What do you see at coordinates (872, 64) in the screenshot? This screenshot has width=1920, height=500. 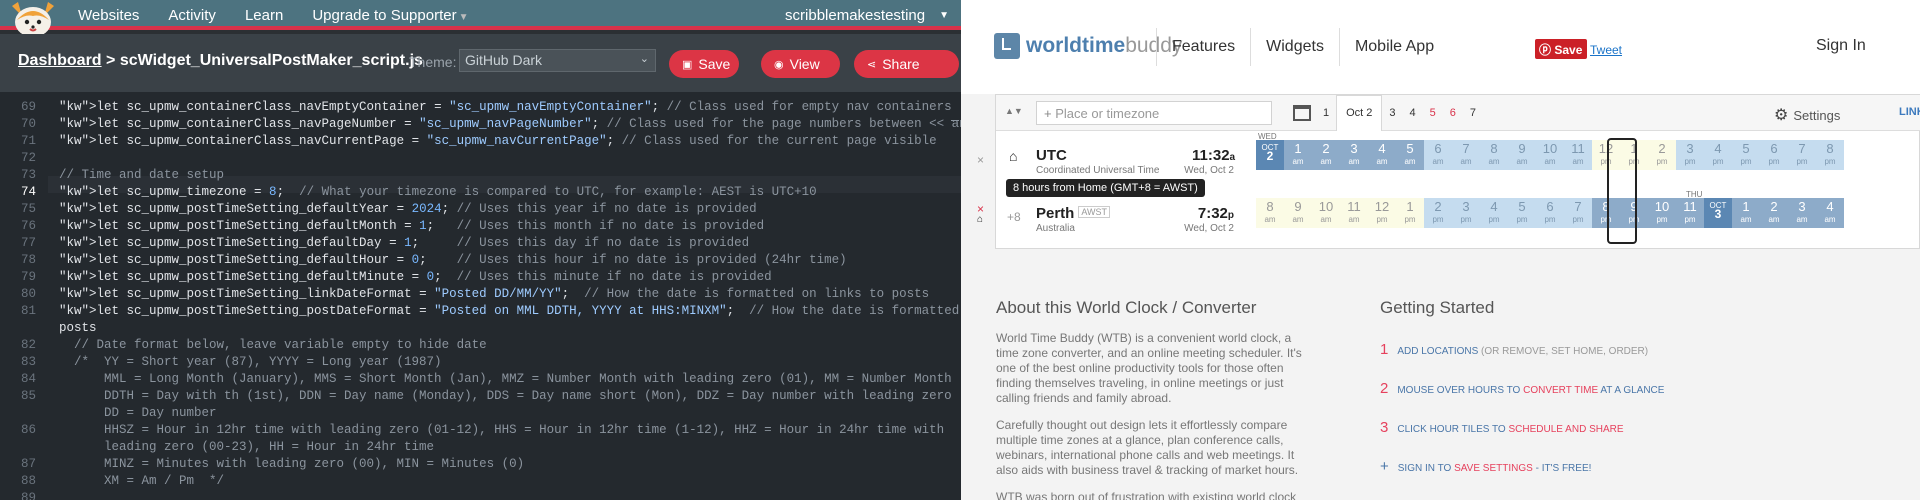 I see `share-icon: ⋖` at bounding box center [872, 64].